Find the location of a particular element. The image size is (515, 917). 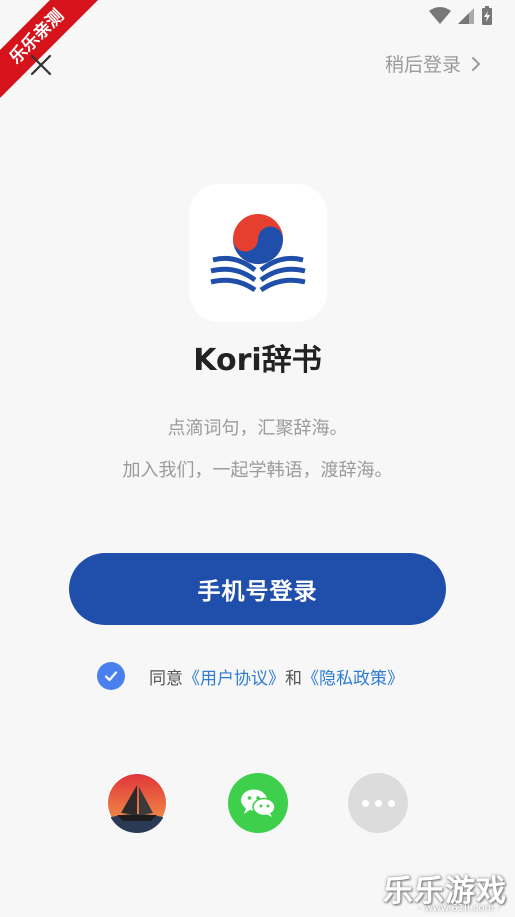

privacy-policy-link: 《隐私政策》 is located at coordinates (353, 676).